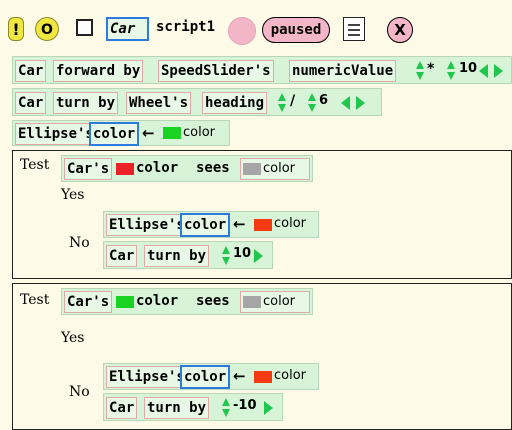 The width and height of the screenshot is (512, 430). I want to click on test1-no2-player-tile: Car, so click(122, 256).